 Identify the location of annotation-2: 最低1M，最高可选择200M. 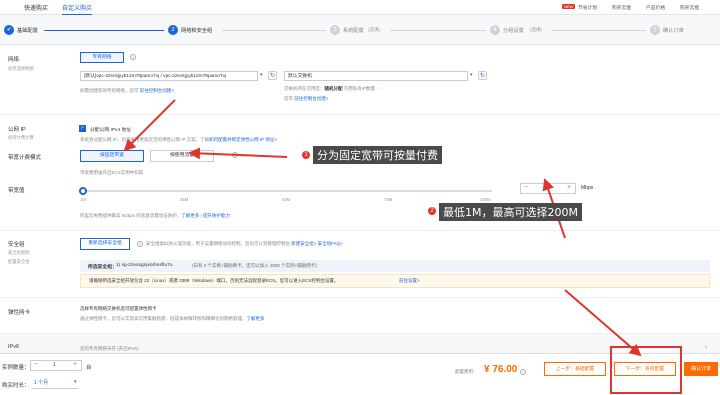
(510, 212).